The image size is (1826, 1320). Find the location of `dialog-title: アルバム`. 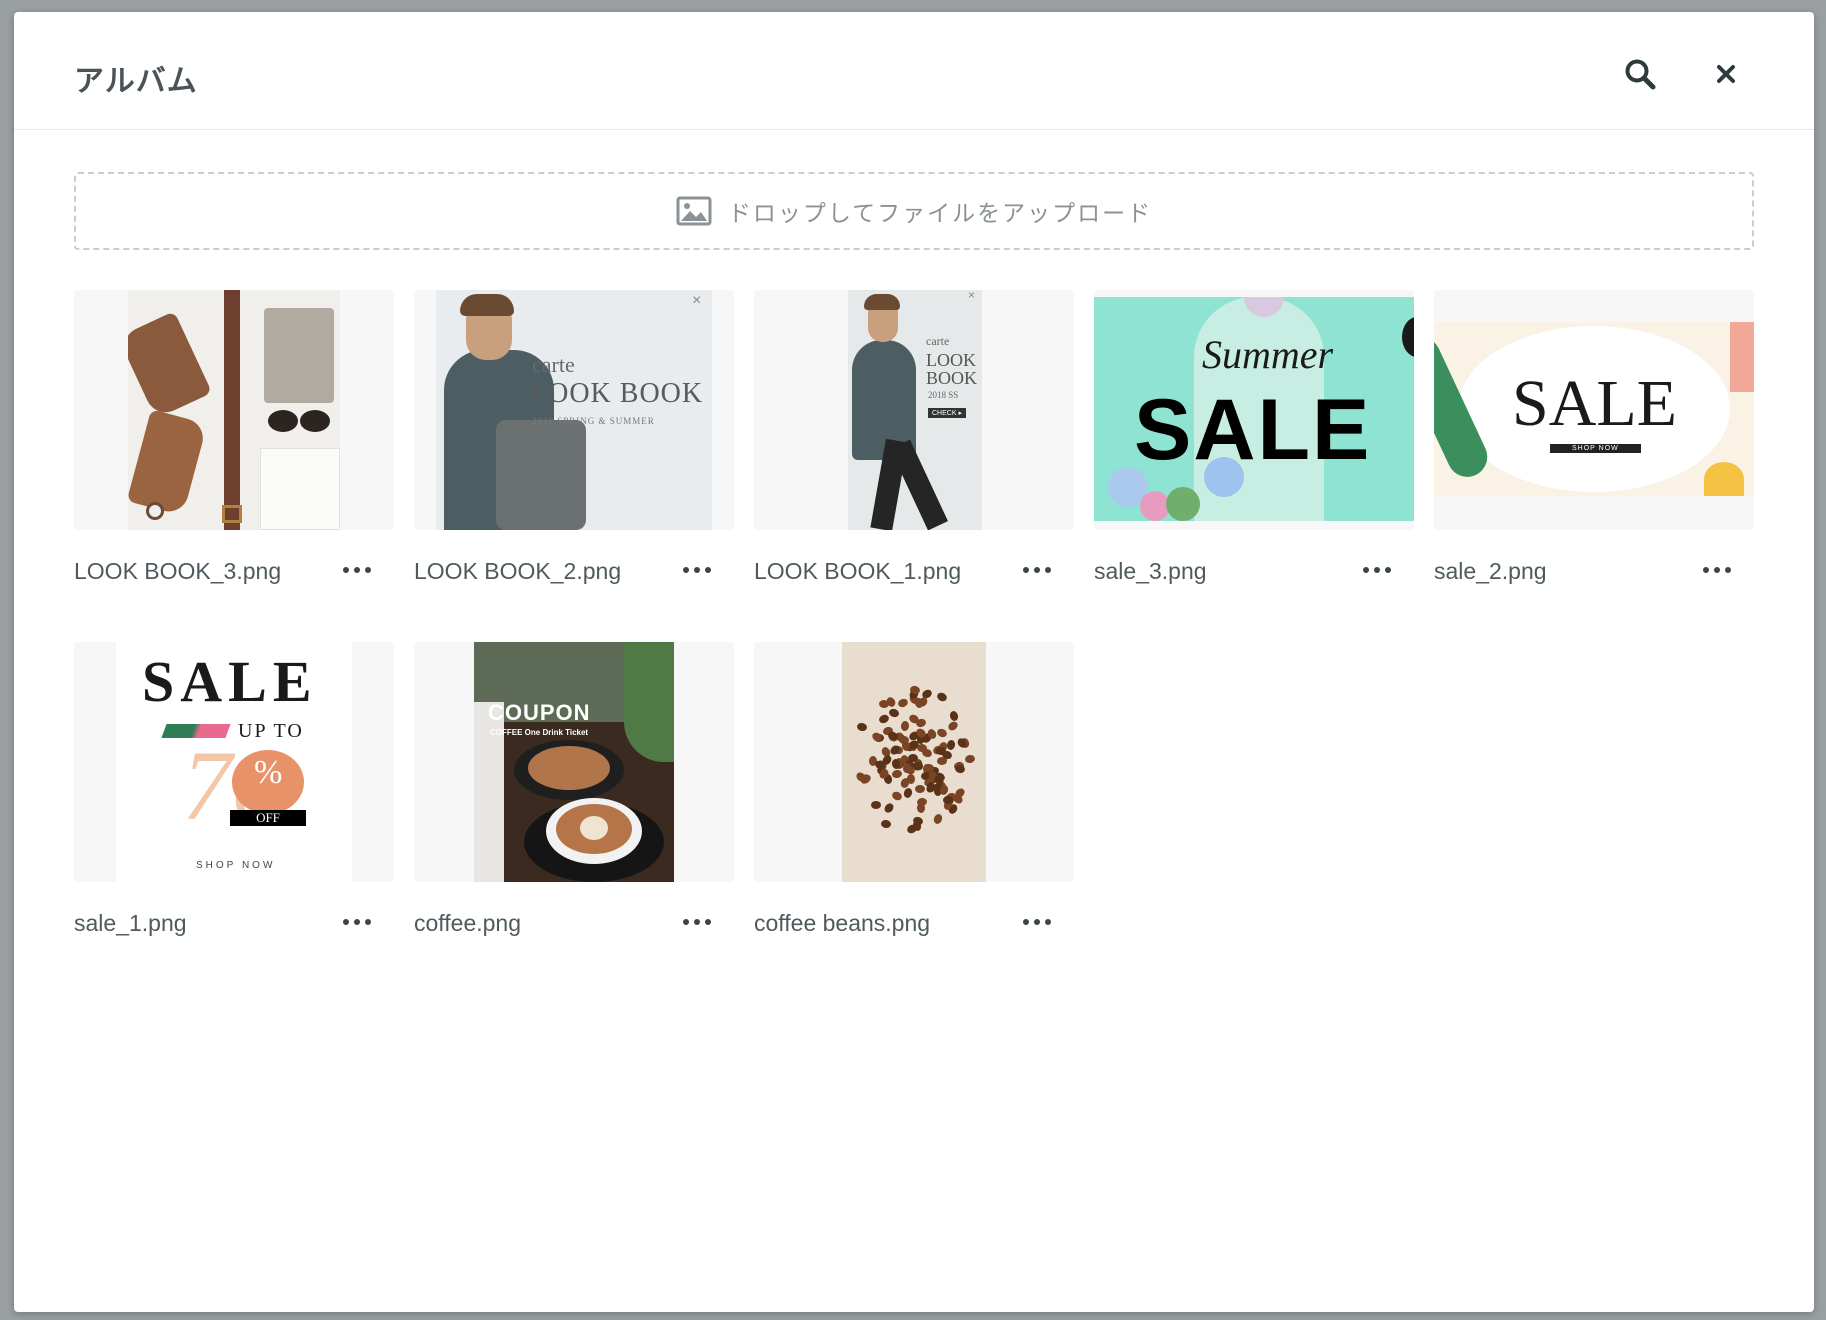

dialog-title: アルバム is located at coordinates (136, 81).